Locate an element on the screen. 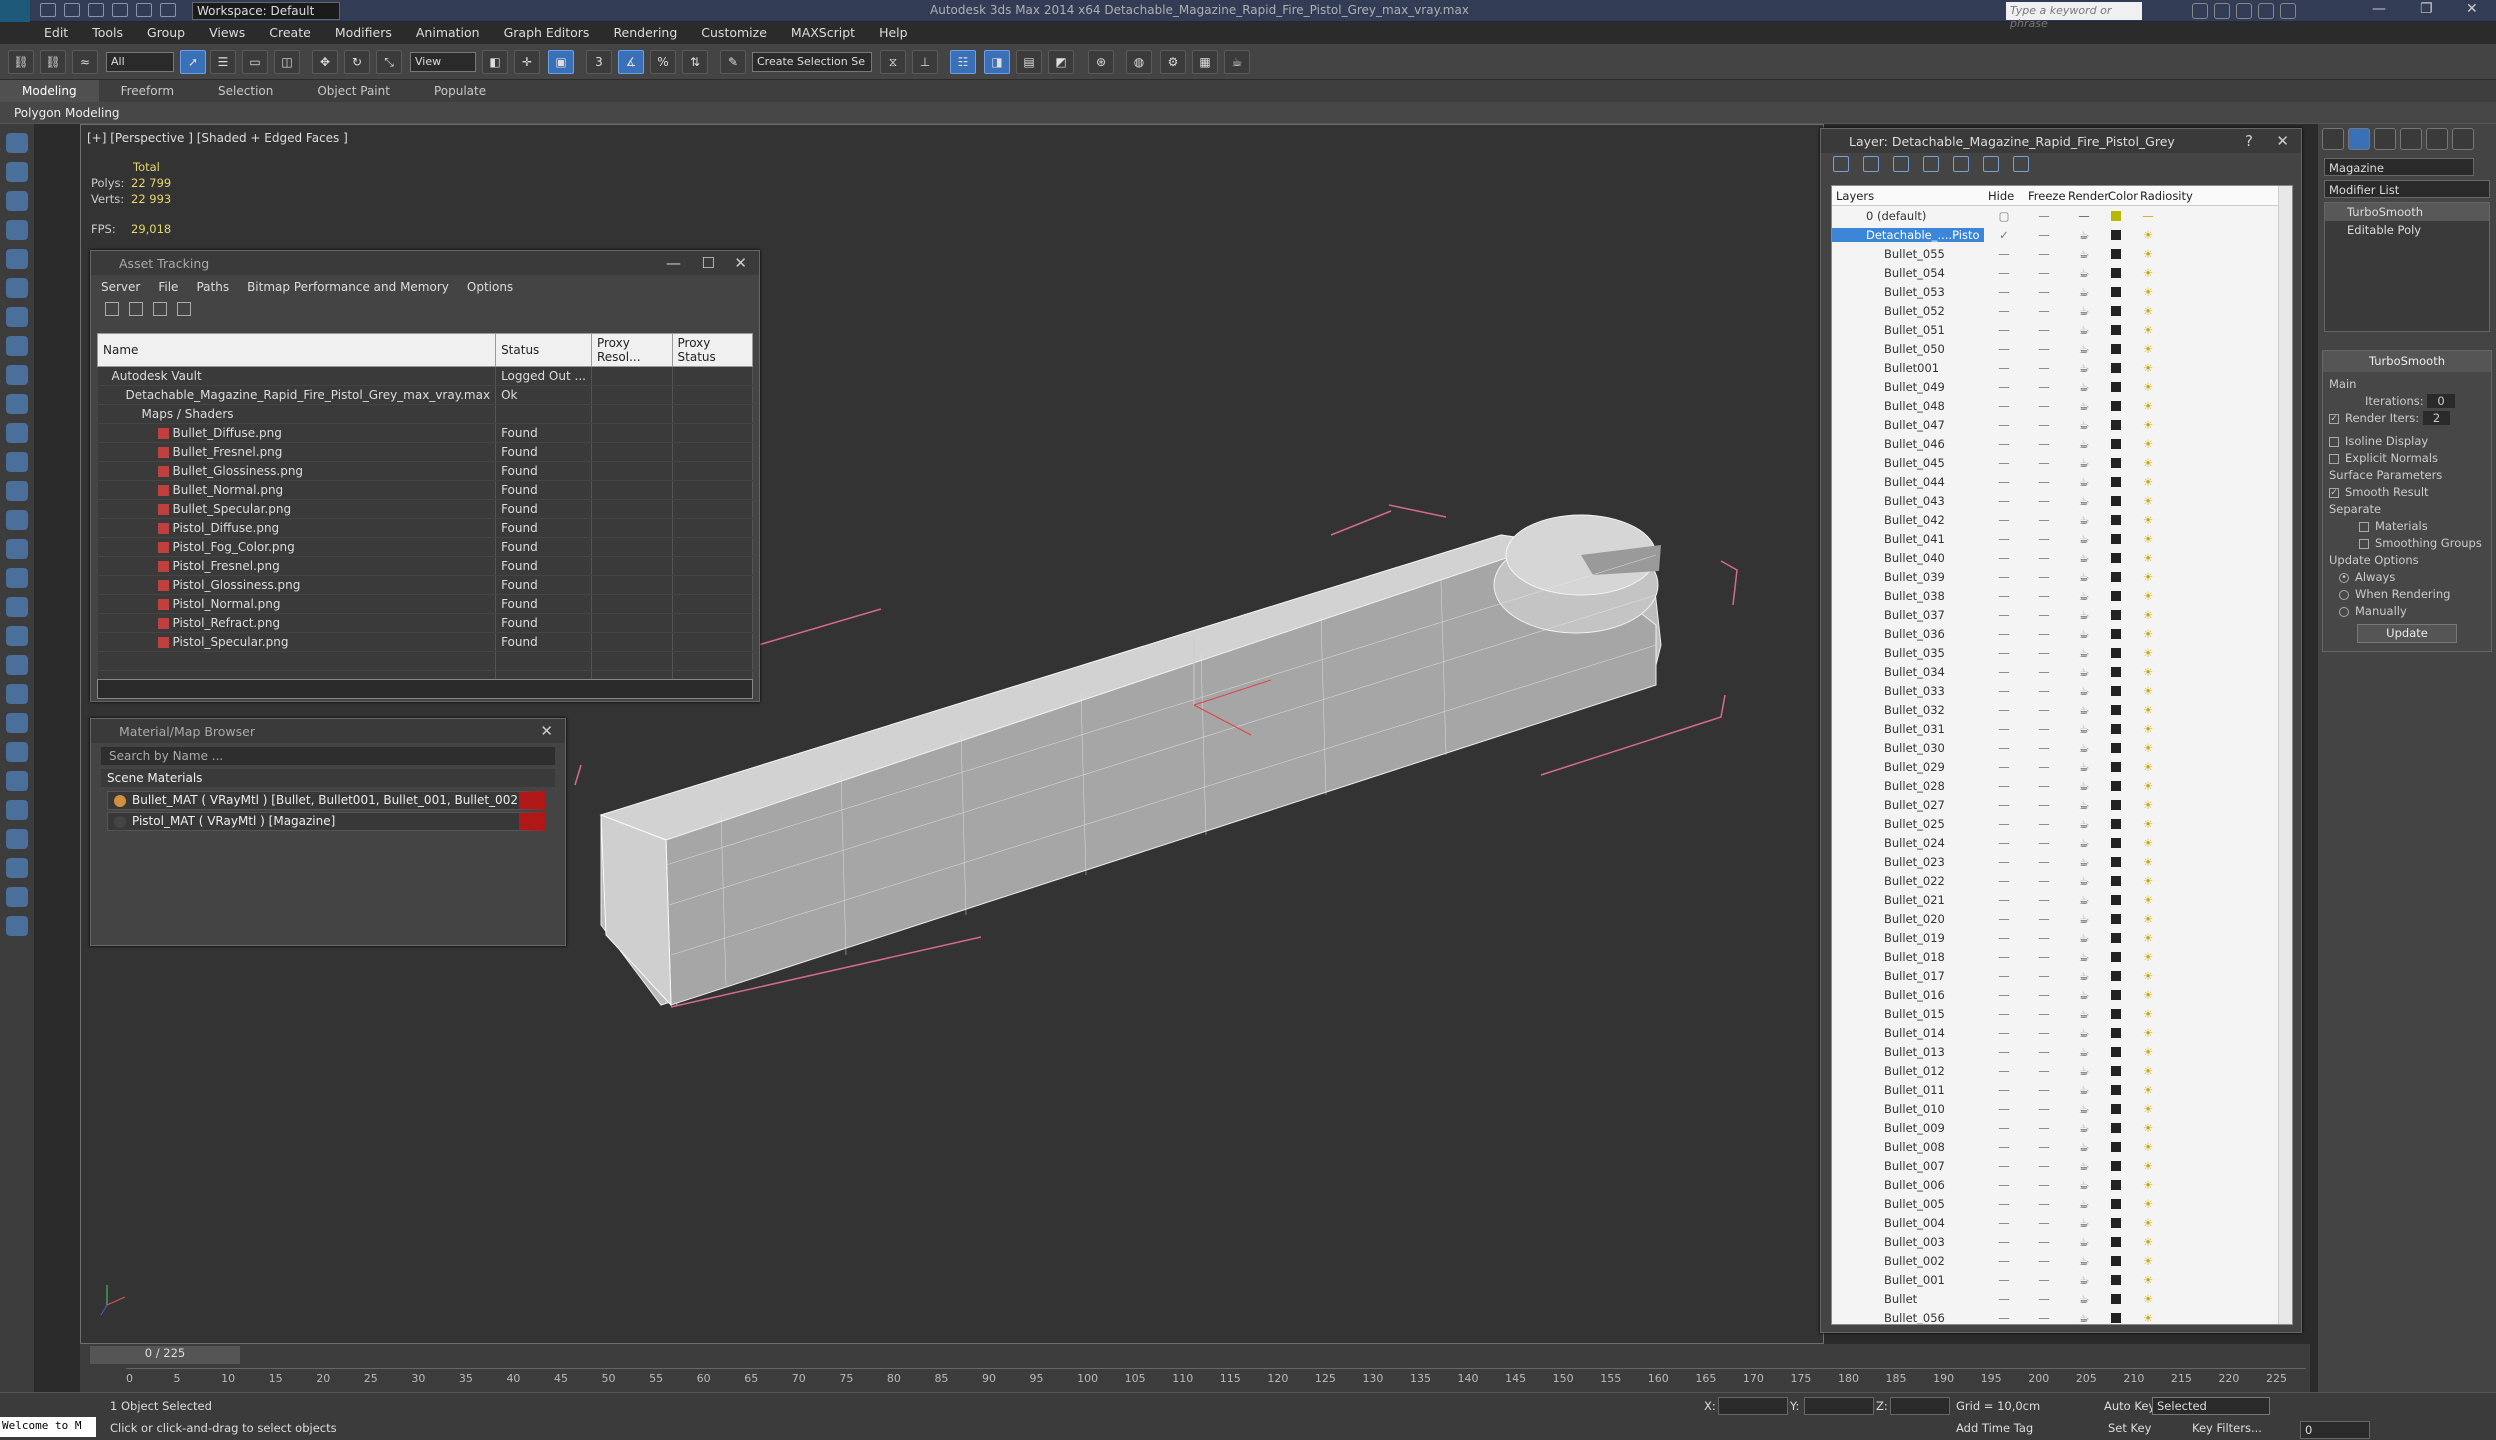 Image resolution: width=2496 pixels, height=1440 pixels. save-icon is located at coordinates (96, 10).